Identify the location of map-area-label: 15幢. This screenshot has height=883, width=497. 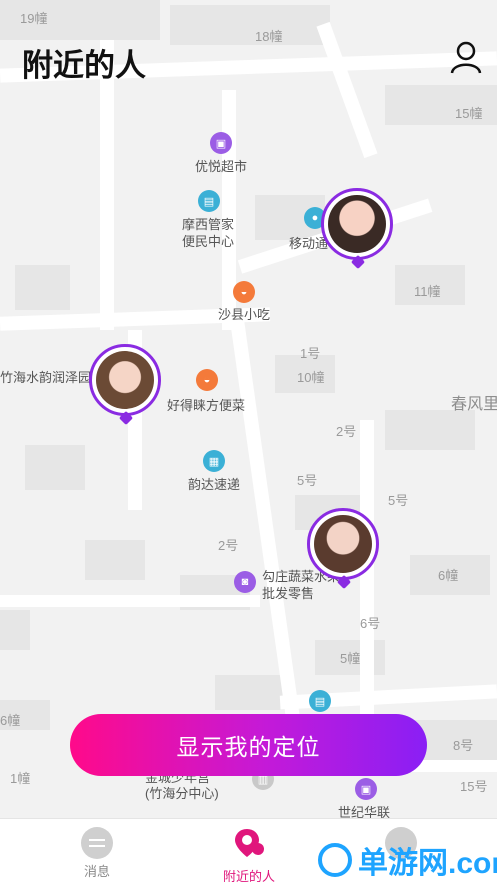
(469, 113).